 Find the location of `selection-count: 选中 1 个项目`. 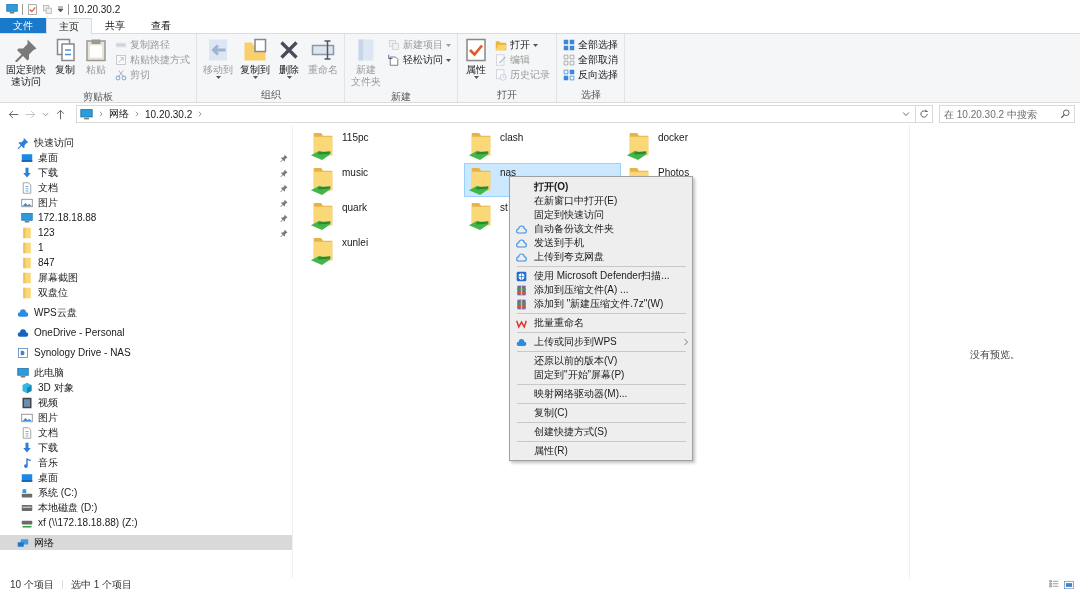

selection-count: 选中 1 个项目 is located at coordinates (101, 583).